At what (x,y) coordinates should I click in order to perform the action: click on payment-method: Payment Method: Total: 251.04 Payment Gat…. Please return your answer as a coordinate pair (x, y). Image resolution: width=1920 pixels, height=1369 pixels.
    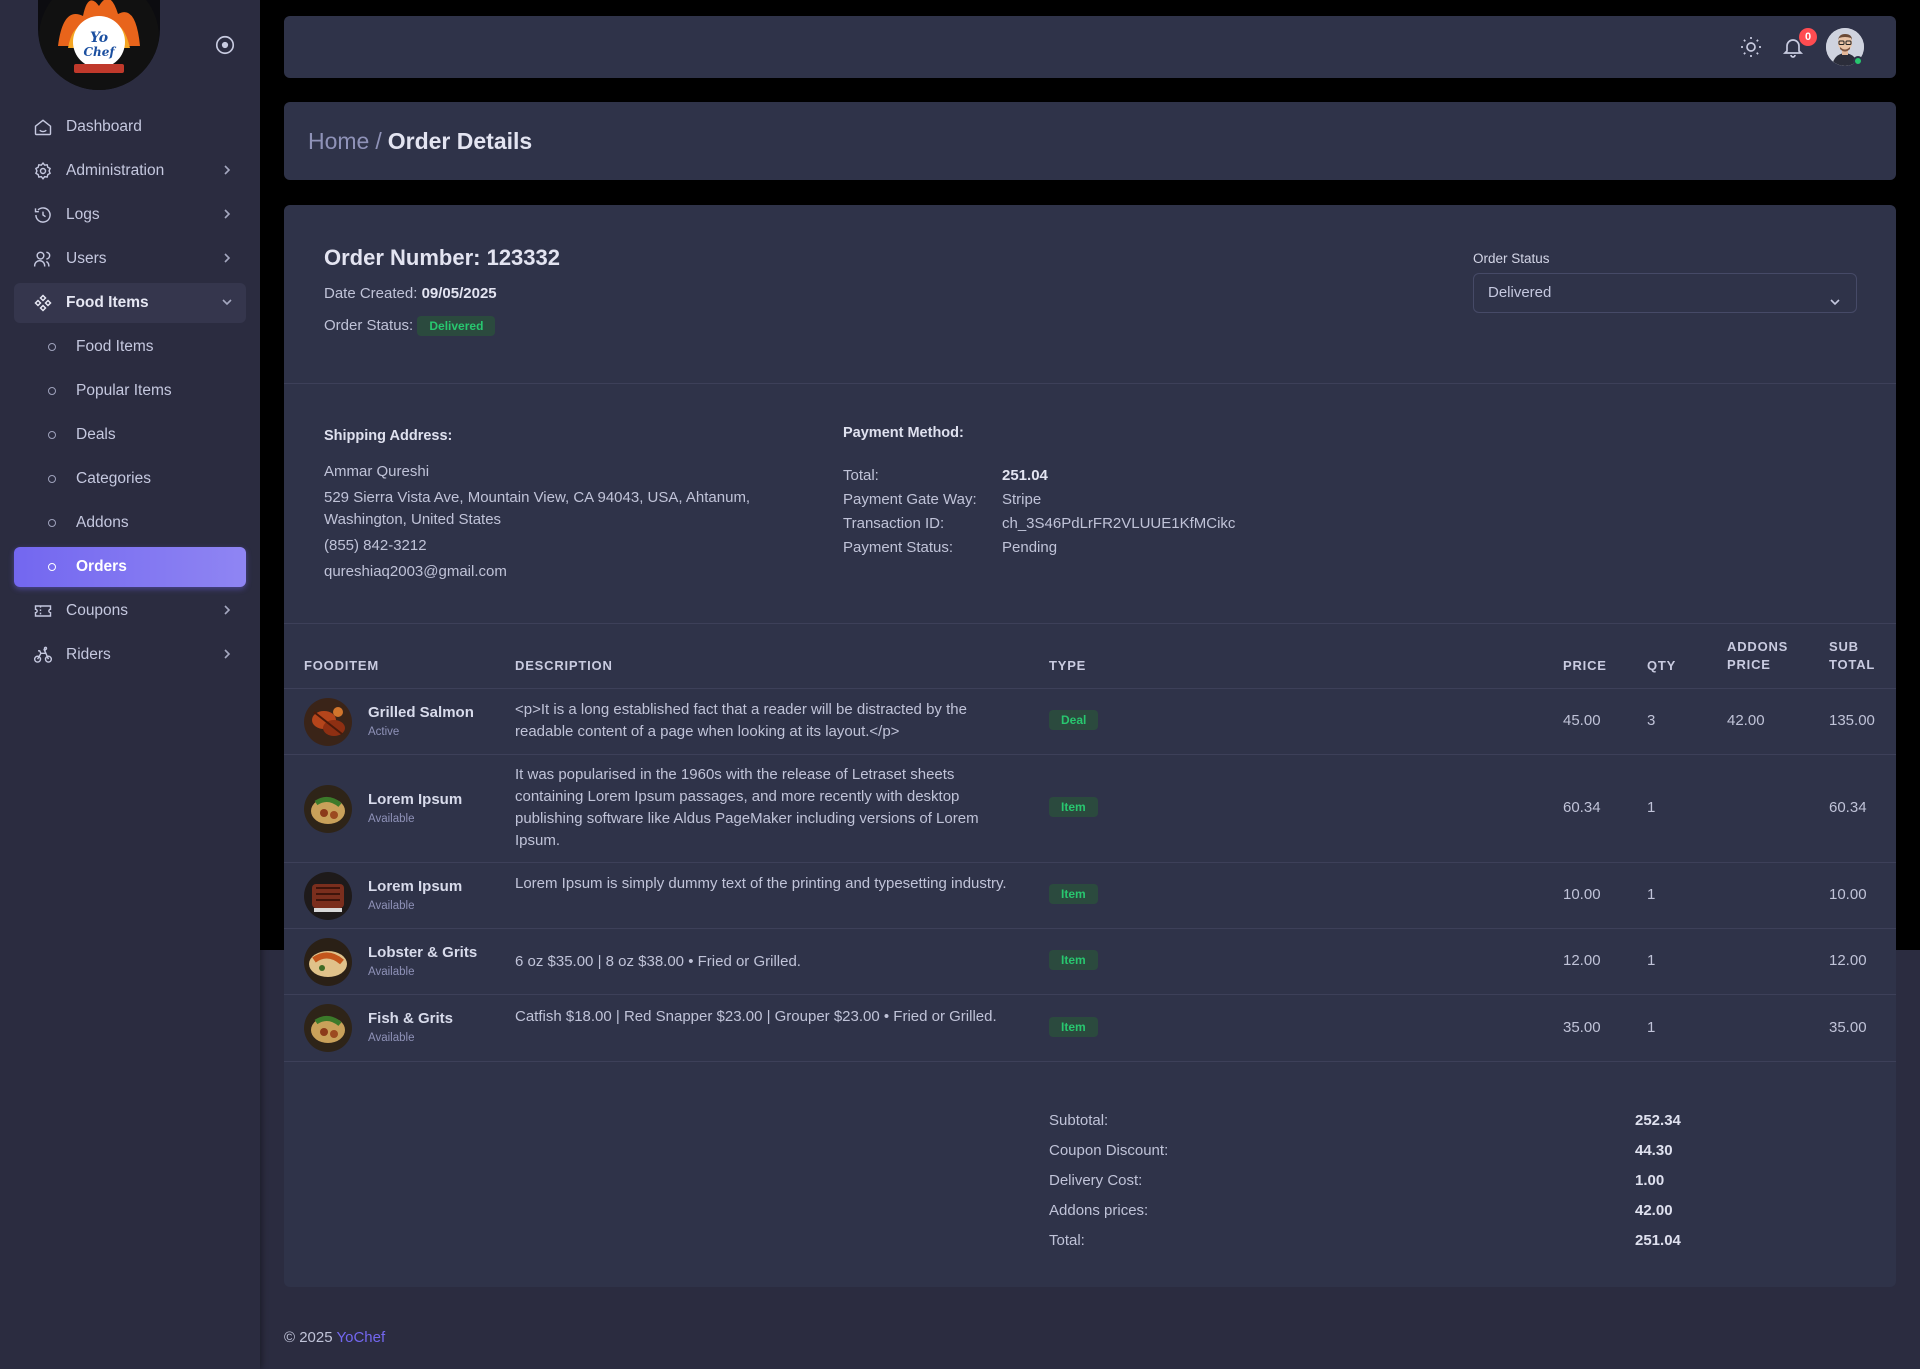
    Looking at the image, I should click on (1039, 492).